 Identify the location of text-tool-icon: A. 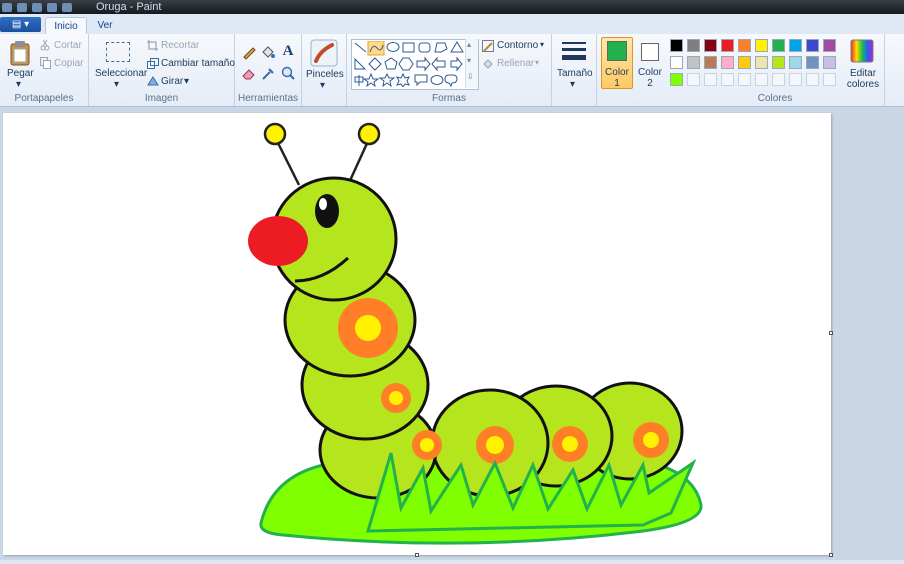
(288, 51).